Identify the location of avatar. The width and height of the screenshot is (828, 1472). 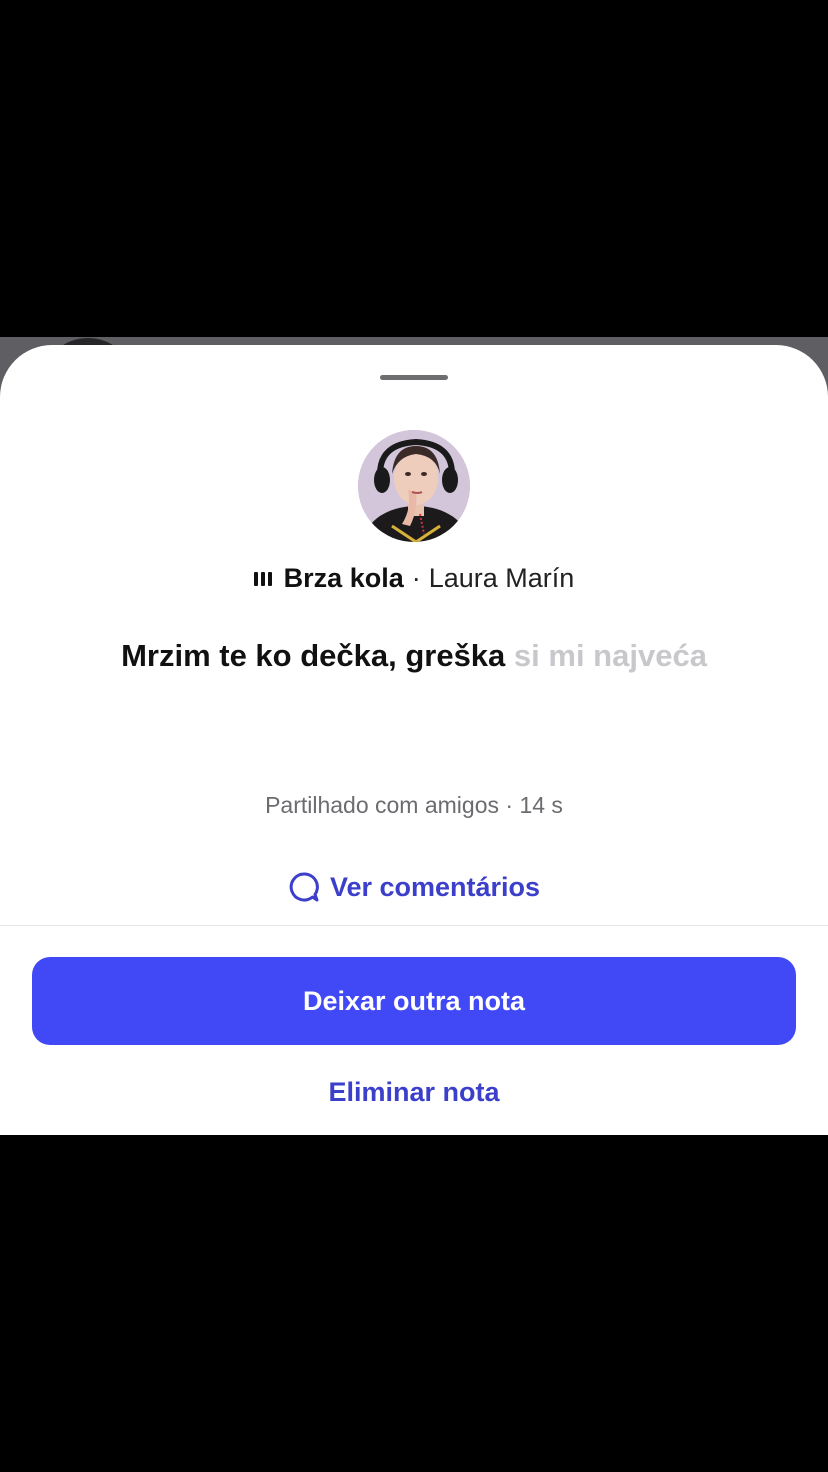
(414, 486).